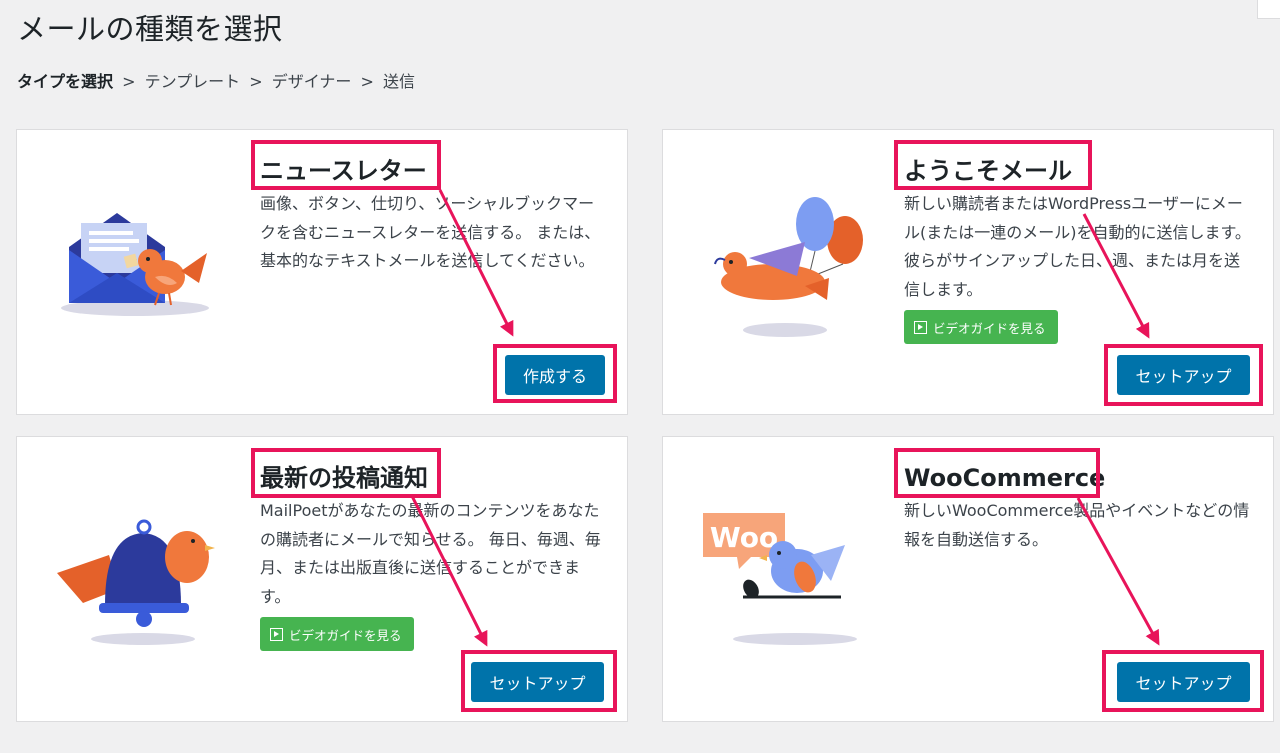 This screenshot has width=1280, height=753. Describe the element at coordinates (1116, 276) in the screenshot. I see `annotation-arrow-welcome` at that location.